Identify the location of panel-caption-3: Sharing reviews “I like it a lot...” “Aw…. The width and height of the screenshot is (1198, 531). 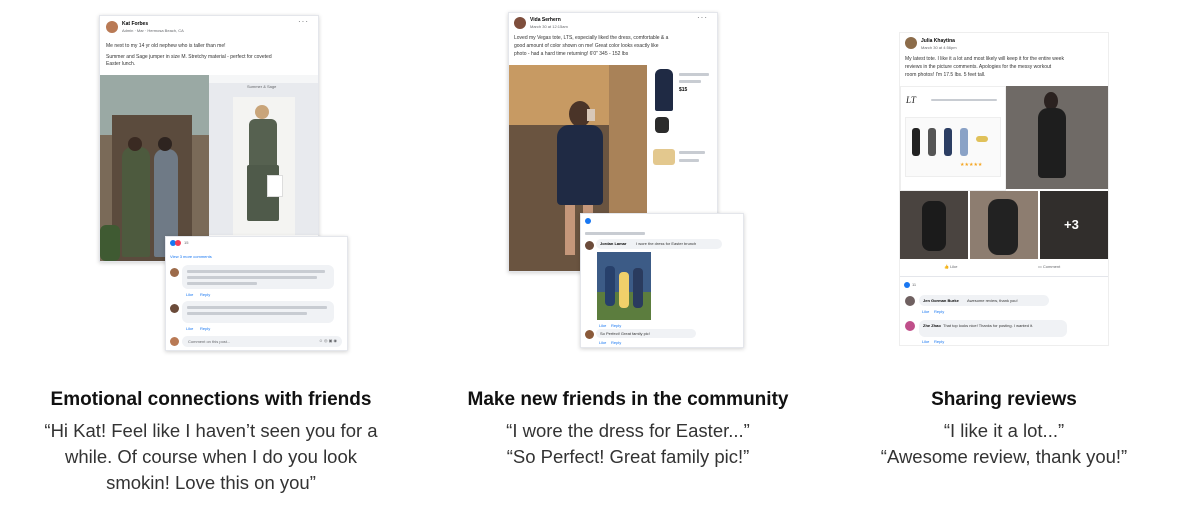
(1004, 429).